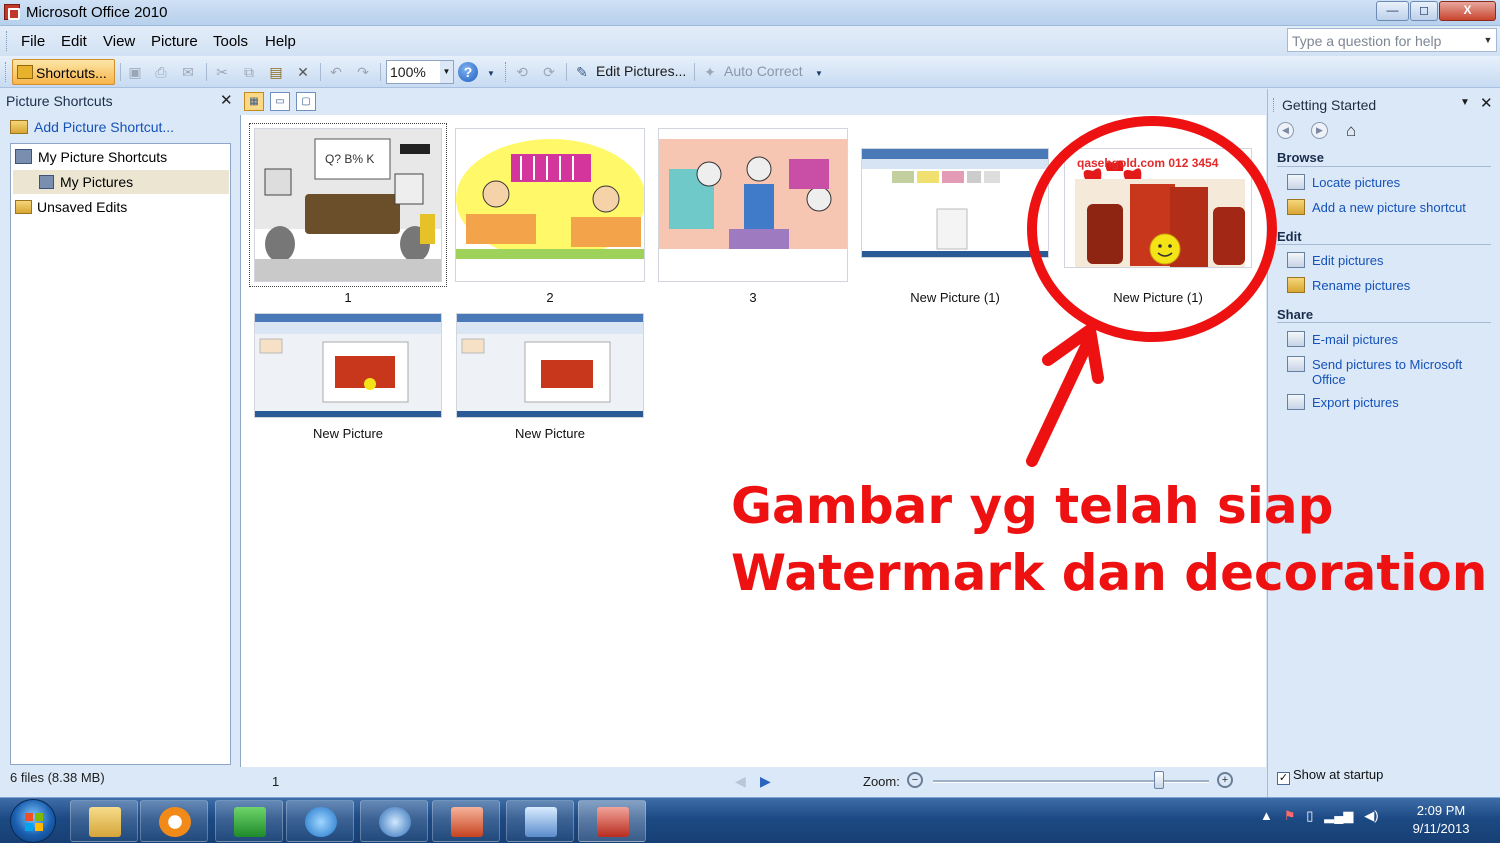  What do you see at coordinates (33, 41) in the screenshot?
I see `menu-file: File` at bounding box center [33, 41].